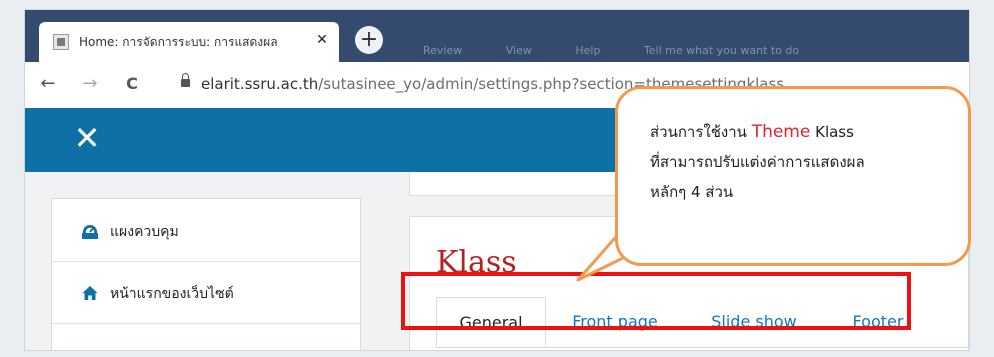  What do you see at coordinates (692, 192) in the screenshot?
I see `callout-line-3: หลักๆ 4 ส่วน` at bounding box center [692, 192].